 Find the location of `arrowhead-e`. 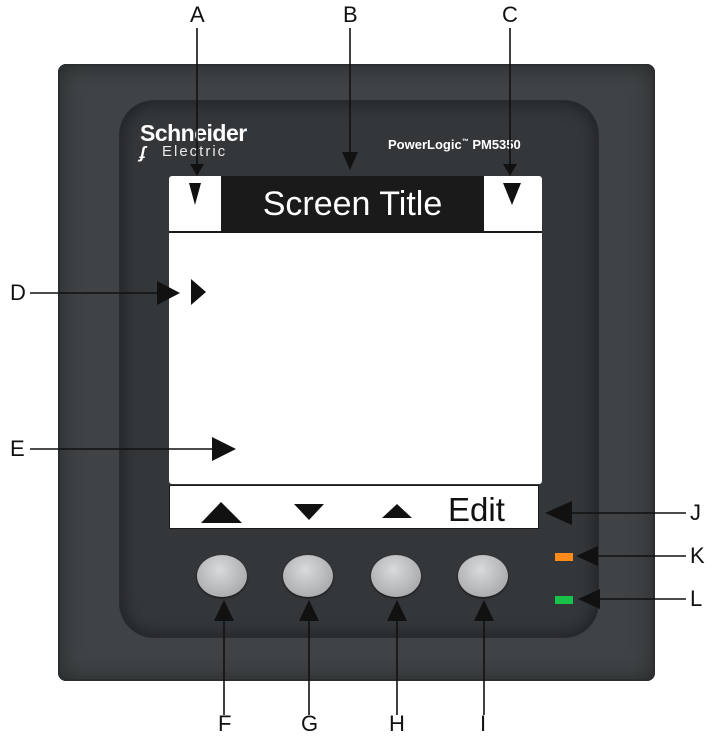

arrowhead-e is located at coordinates (224, 449).